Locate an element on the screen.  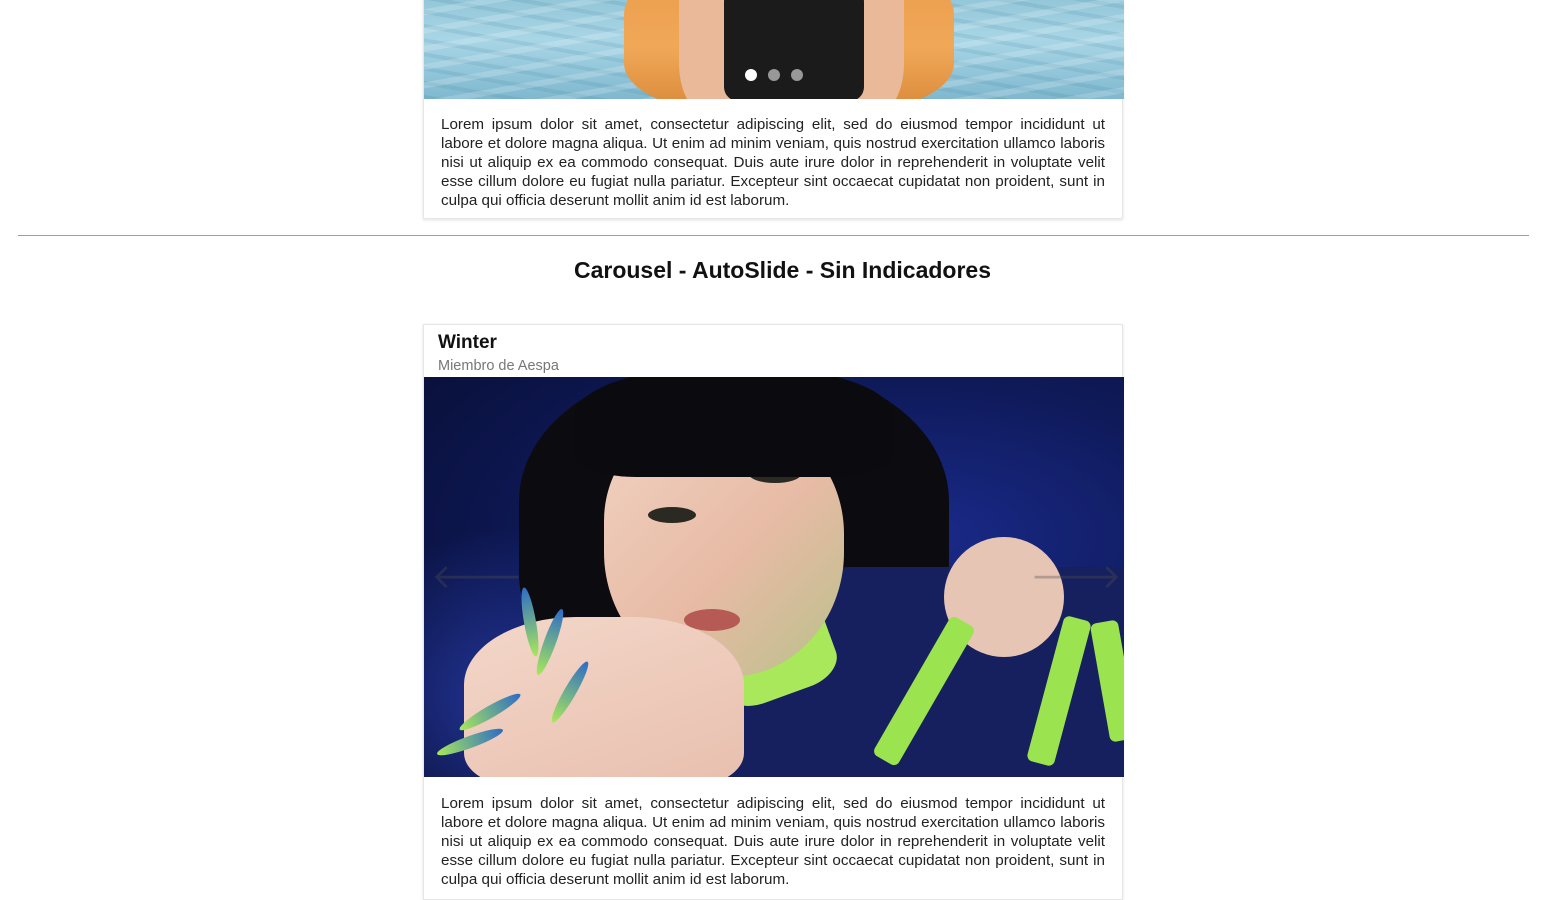
card-subtitle: Miembro de Aespa is located at coordinates (498, 366).